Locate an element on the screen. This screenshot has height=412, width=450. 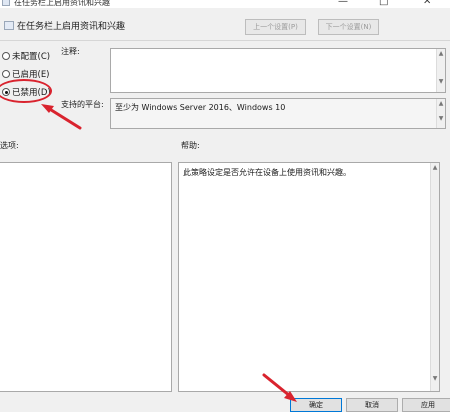
arrow-to-ok-icon is located at coordinates (279, 387).